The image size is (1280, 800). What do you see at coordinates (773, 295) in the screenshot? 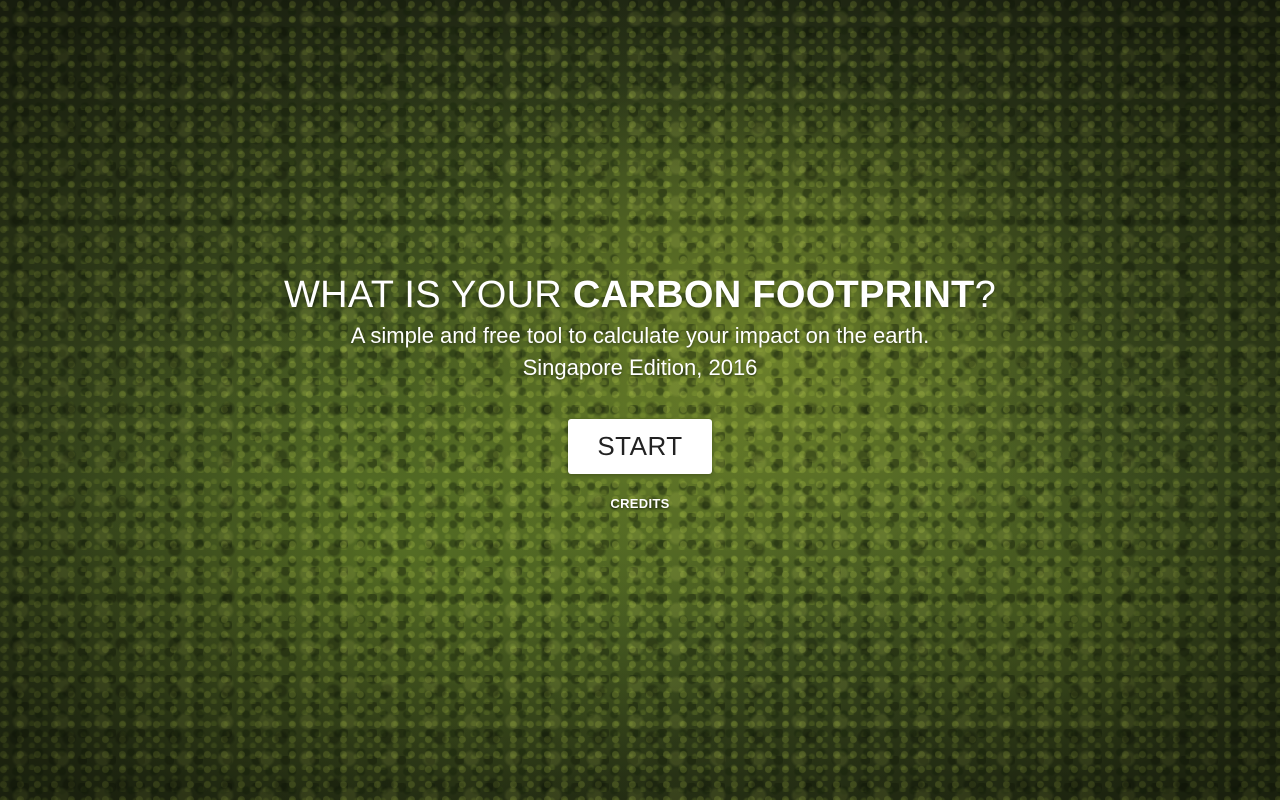
I see `title-emphasis: CARBON FOOTPRINT` at bounding box center [773, 295].